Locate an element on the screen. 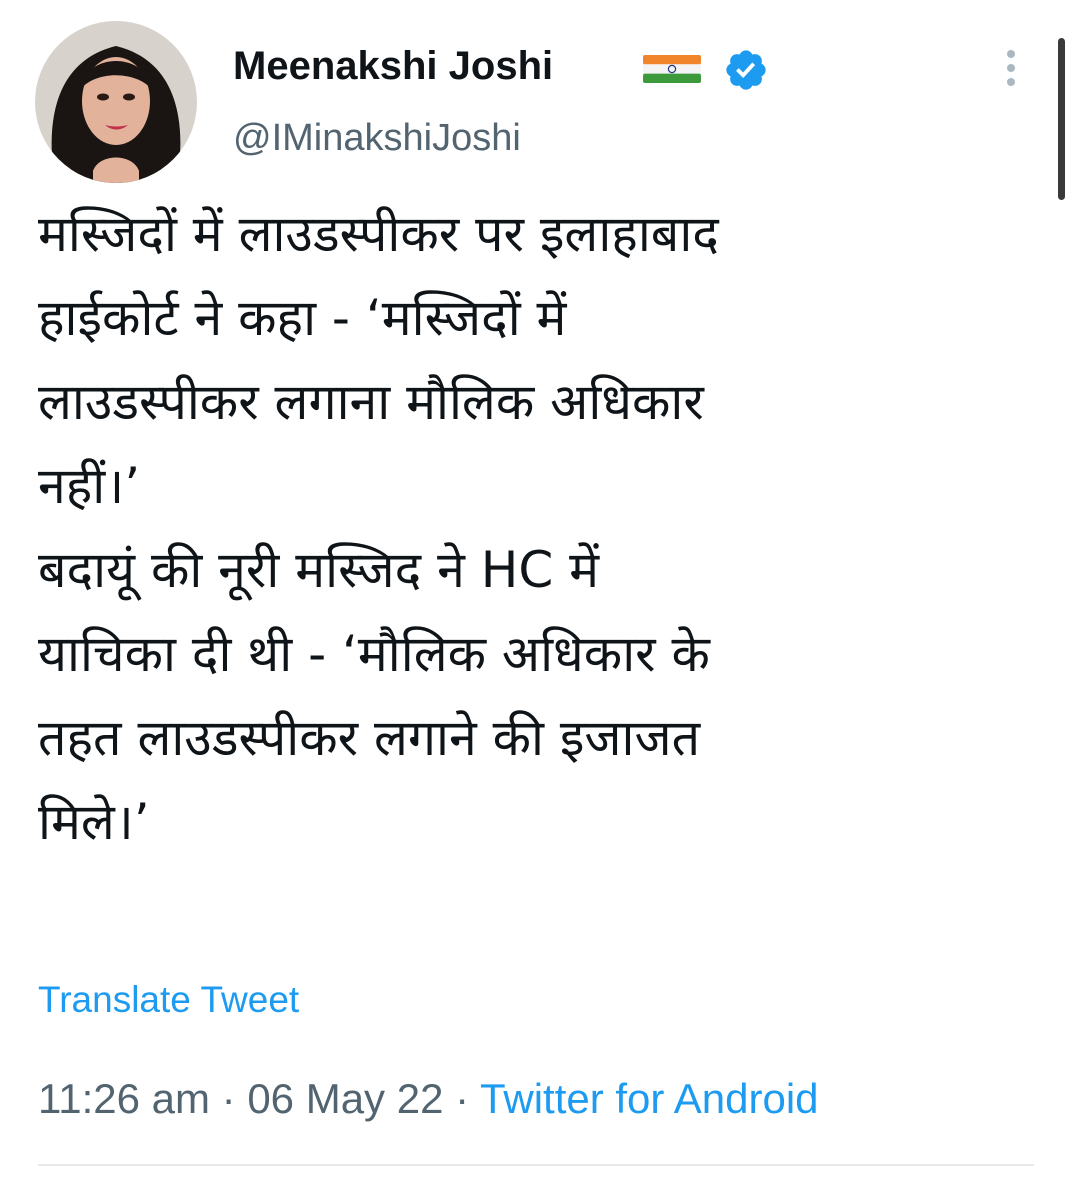 Image resolution: width=1070 pixels, height=1200 pixels. author-handle: @IMinakshiJoshi is located at coordinates (377, 138).